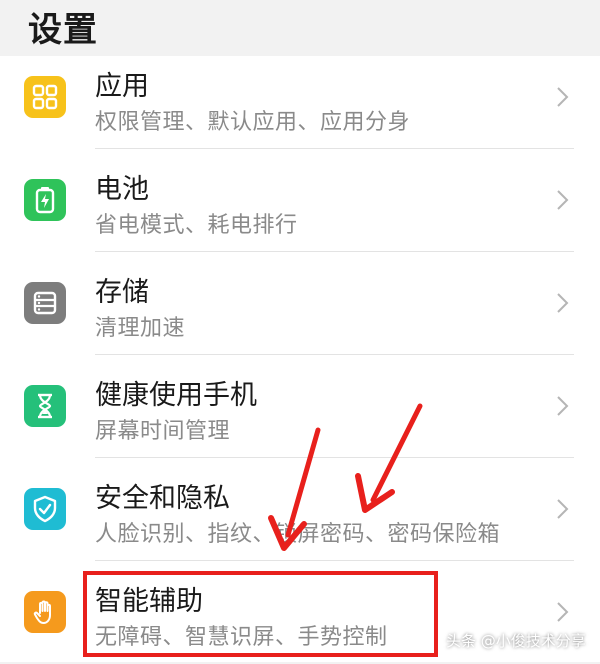  I want to click on watermark: 头条 @小俊技术分享, so click(516, 641).